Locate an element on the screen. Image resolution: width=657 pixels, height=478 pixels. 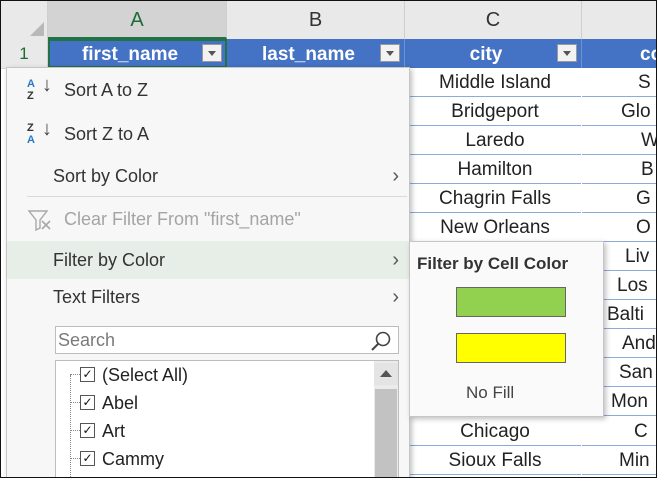
header-label: co is located at coordinates (648, 54).